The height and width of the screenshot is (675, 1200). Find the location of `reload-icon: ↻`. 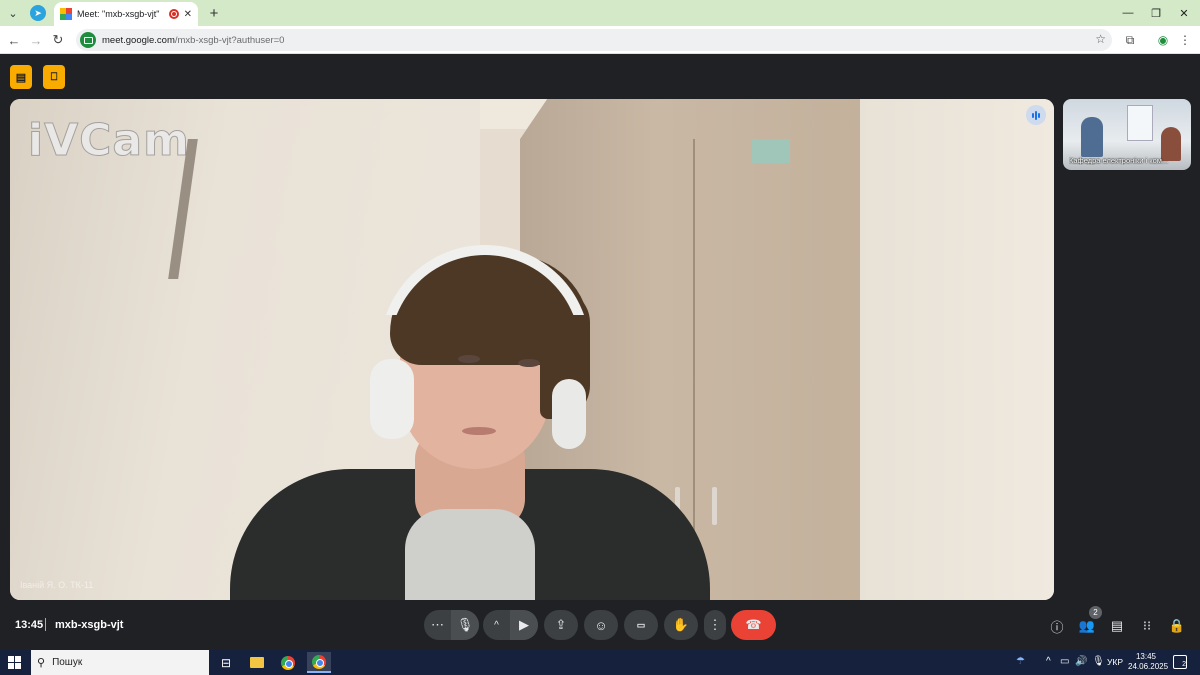

reload-icon: ↻ is located at coordinates (58, 39).